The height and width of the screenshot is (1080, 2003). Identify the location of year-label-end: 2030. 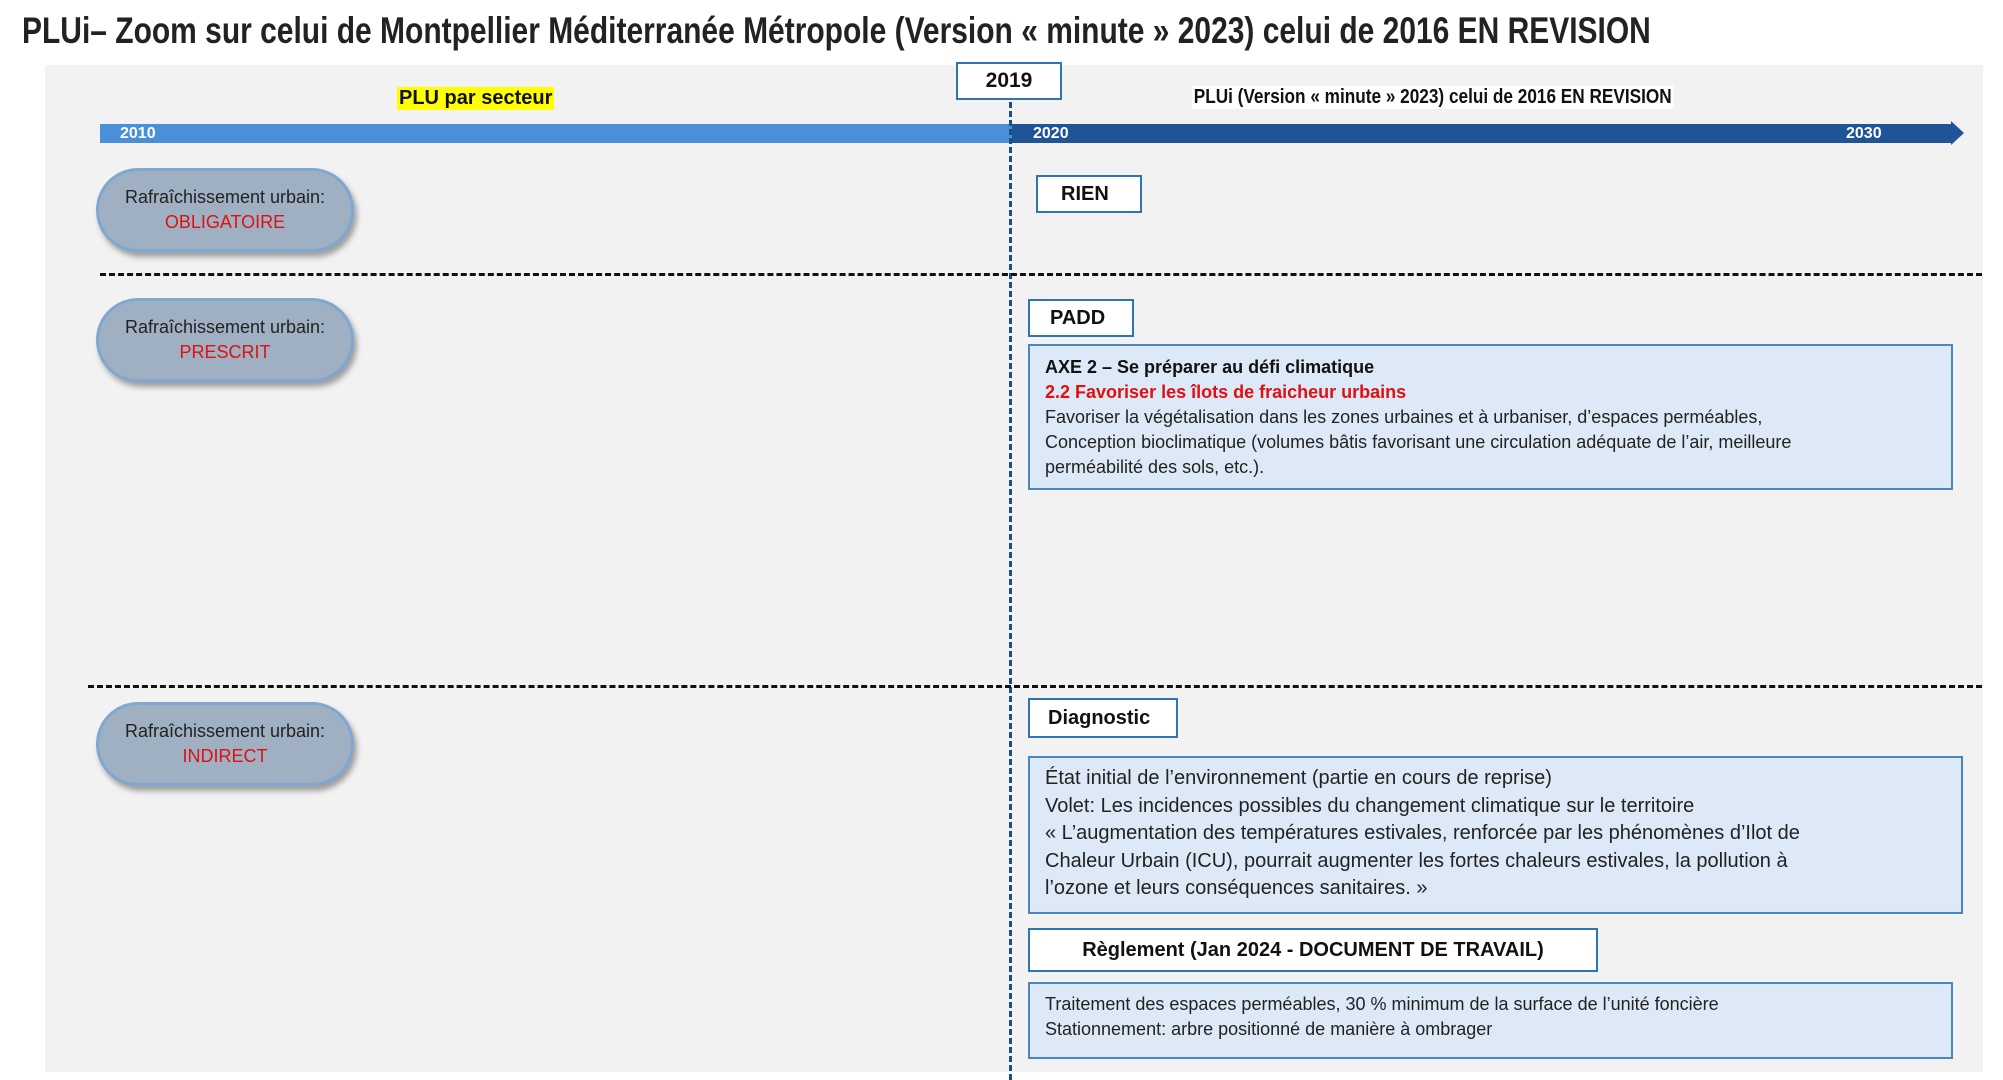
(1864, 133).